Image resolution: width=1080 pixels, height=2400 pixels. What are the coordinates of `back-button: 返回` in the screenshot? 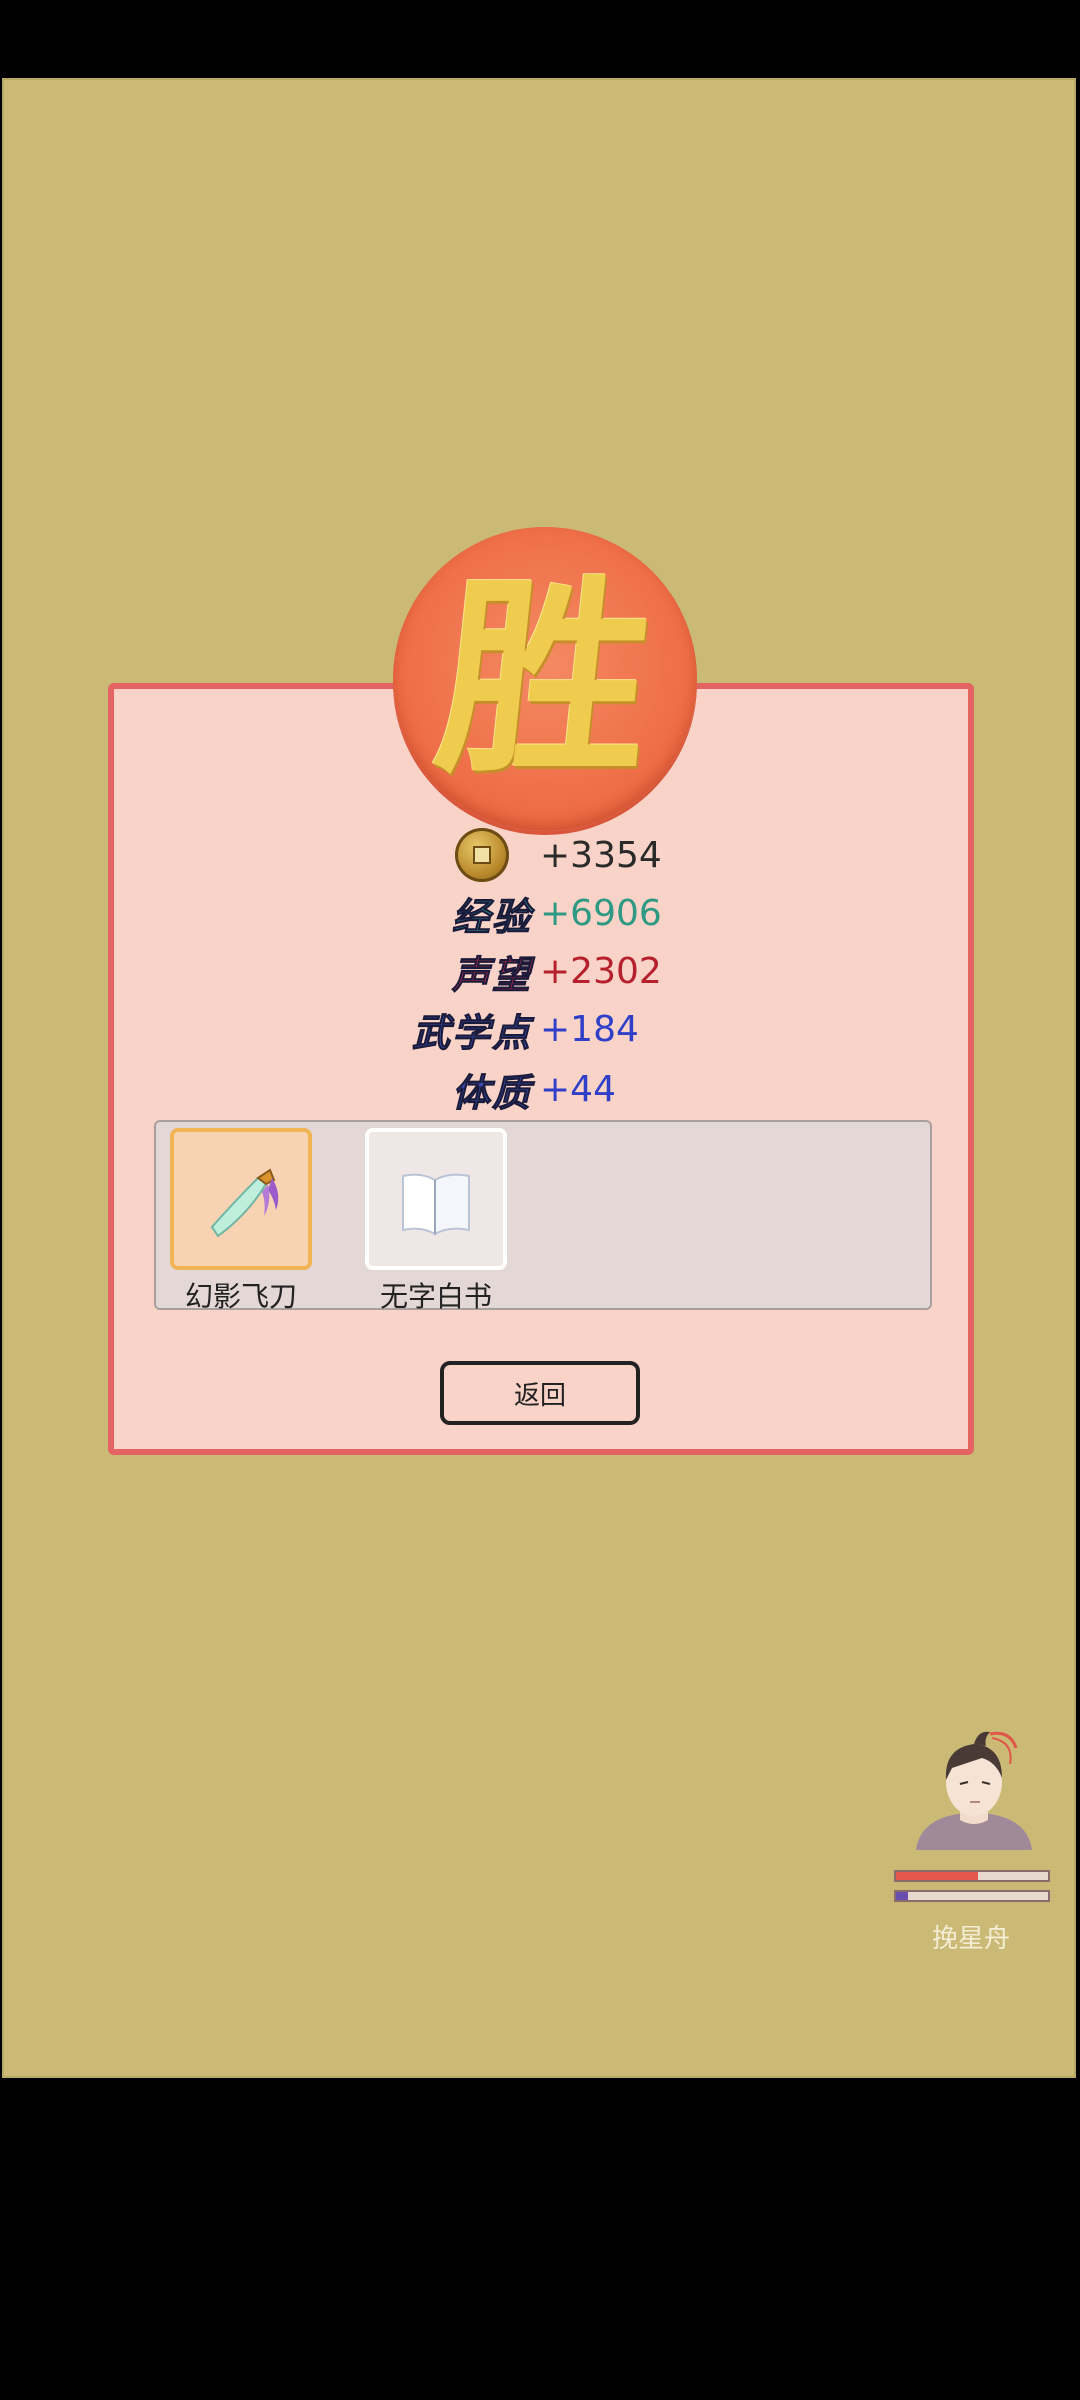 It's located at (540, 1393).